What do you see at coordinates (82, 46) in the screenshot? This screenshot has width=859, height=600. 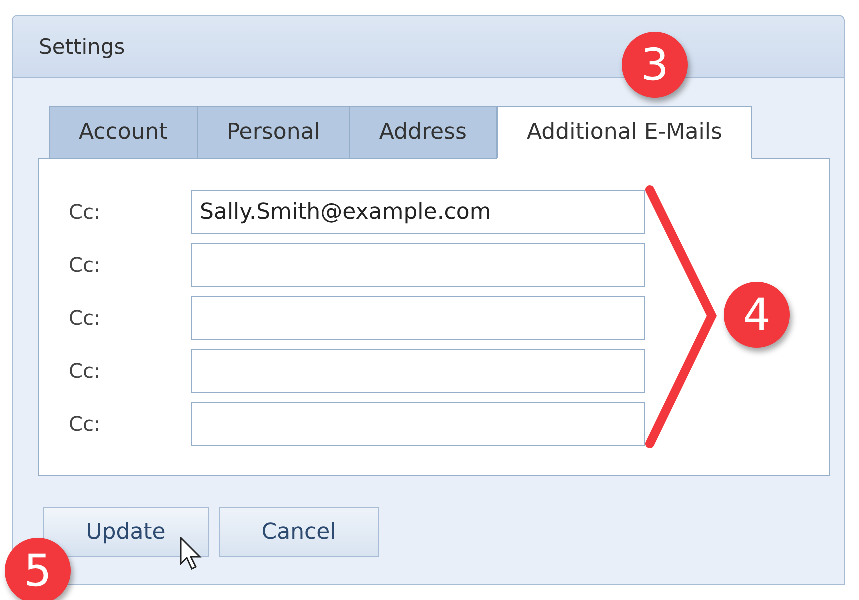 I see `window-title: Settings` at bounding box center [82, 46].